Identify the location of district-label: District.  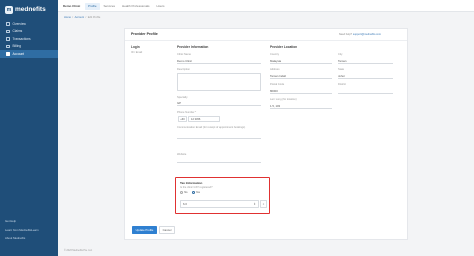
(342, 84).